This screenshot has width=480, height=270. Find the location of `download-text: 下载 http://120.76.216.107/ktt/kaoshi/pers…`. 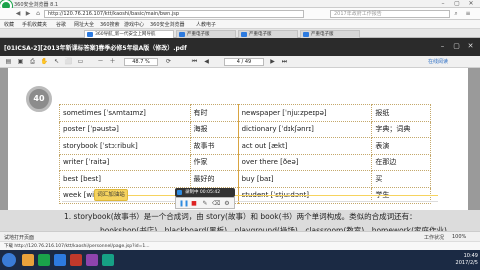

download-text: 下载 http://120.76.216.107/ktt/kaoshi/pers… is located at coordinates (77, 246).